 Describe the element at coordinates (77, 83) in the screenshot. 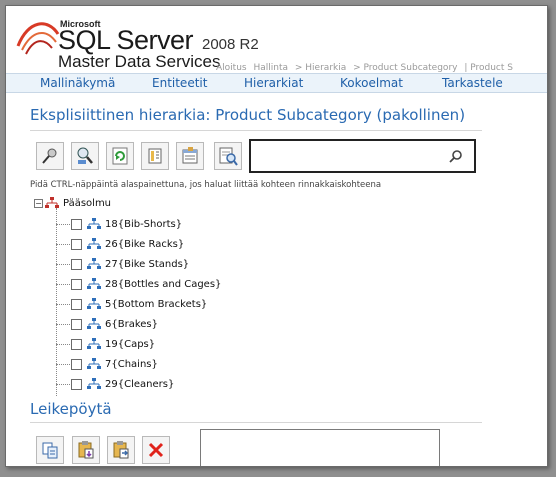

I see `menu-model-view: Mallinäkymä` at that location.